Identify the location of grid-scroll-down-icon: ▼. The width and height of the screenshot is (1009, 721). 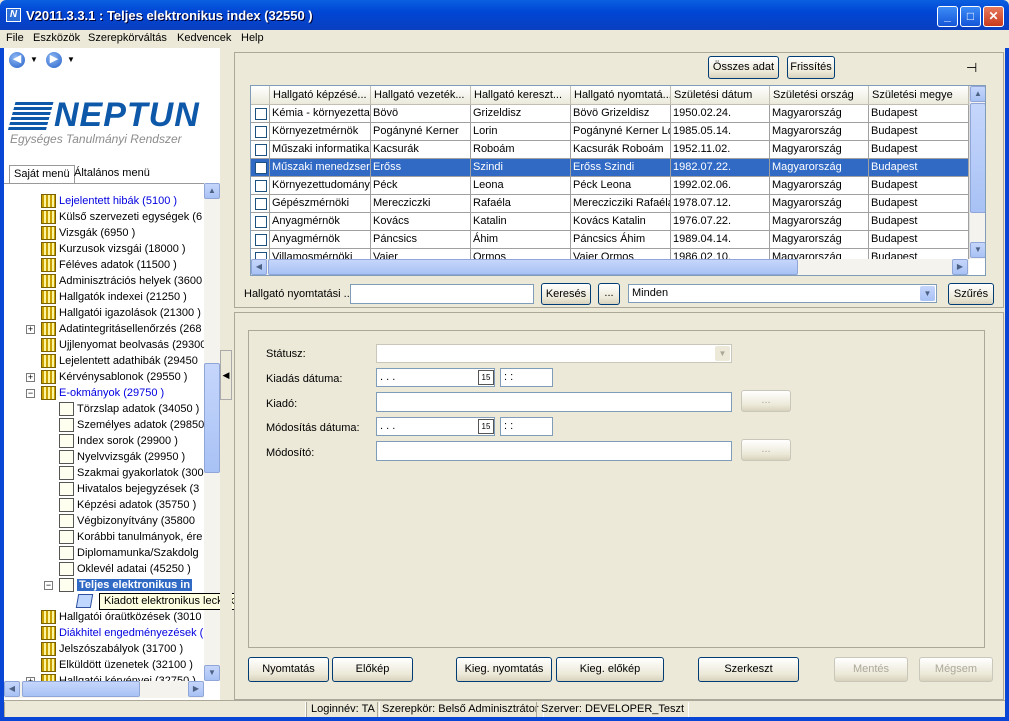
(977, 250).